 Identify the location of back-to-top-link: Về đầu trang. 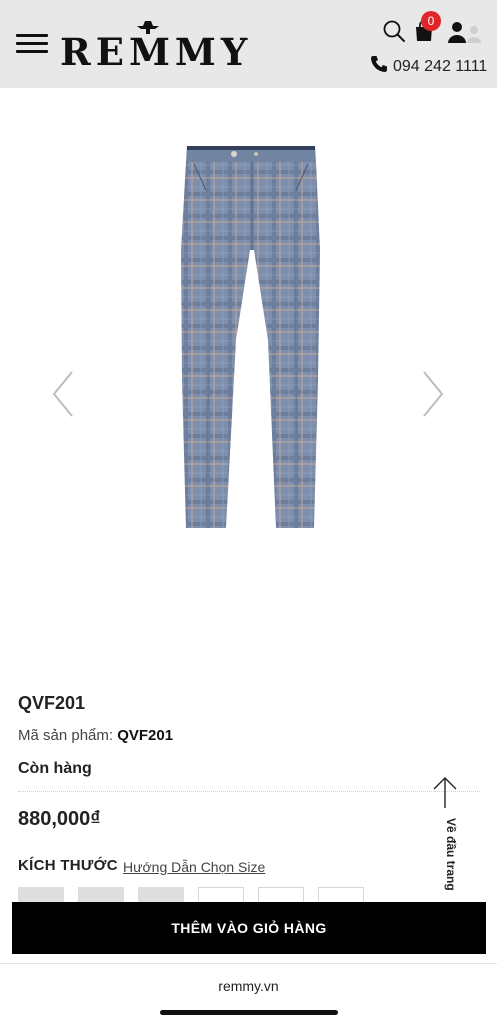
(452, 858).